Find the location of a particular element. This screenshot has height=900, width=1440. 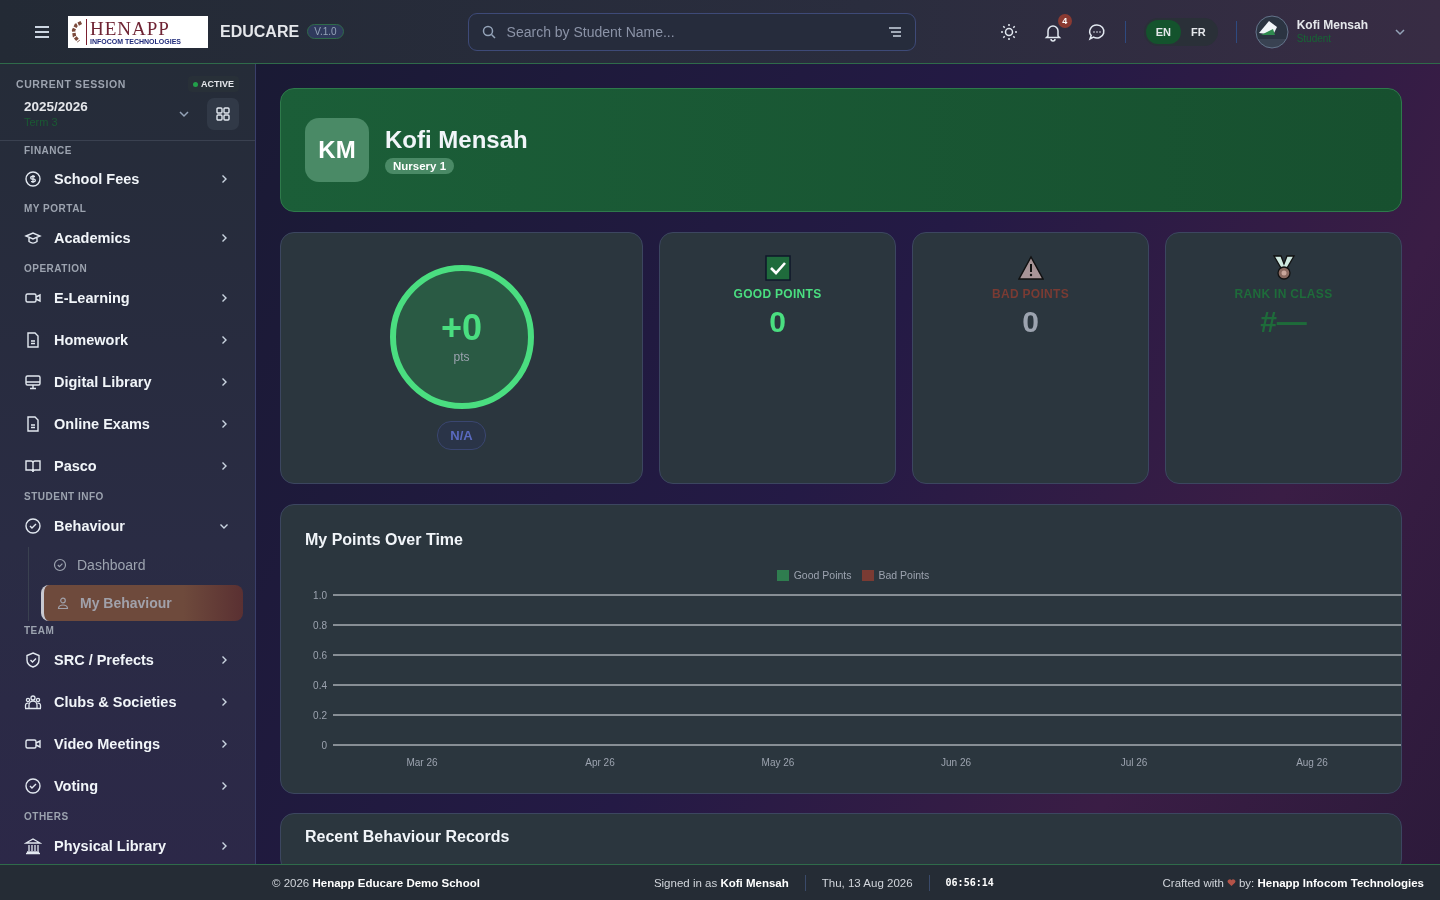

legend-item: Bad Points is located at coordinates (895, 575).